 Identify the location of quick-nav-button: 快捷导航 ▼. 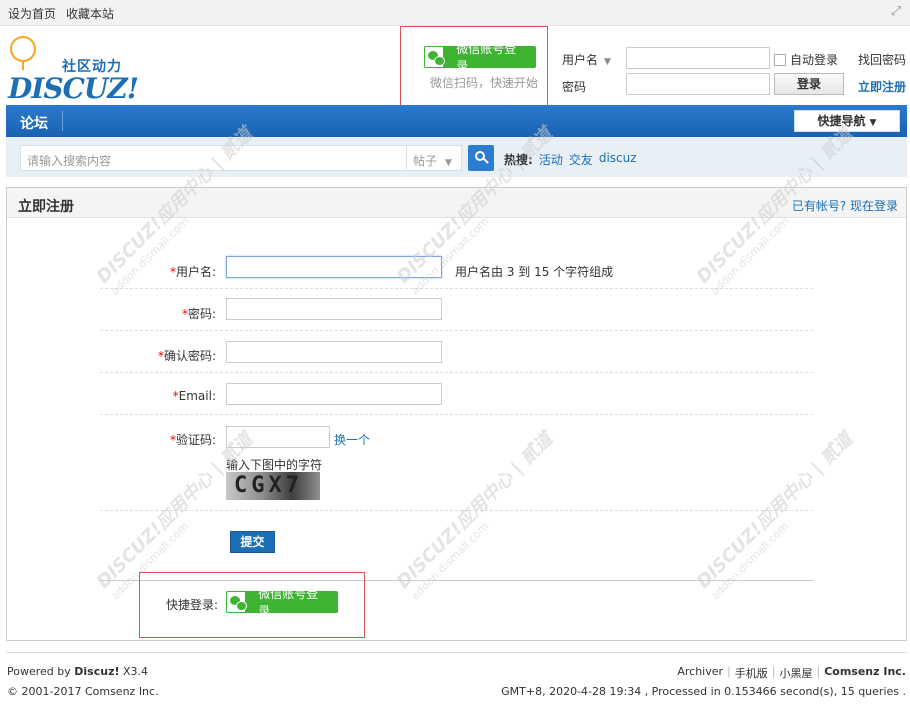
(847, 121).